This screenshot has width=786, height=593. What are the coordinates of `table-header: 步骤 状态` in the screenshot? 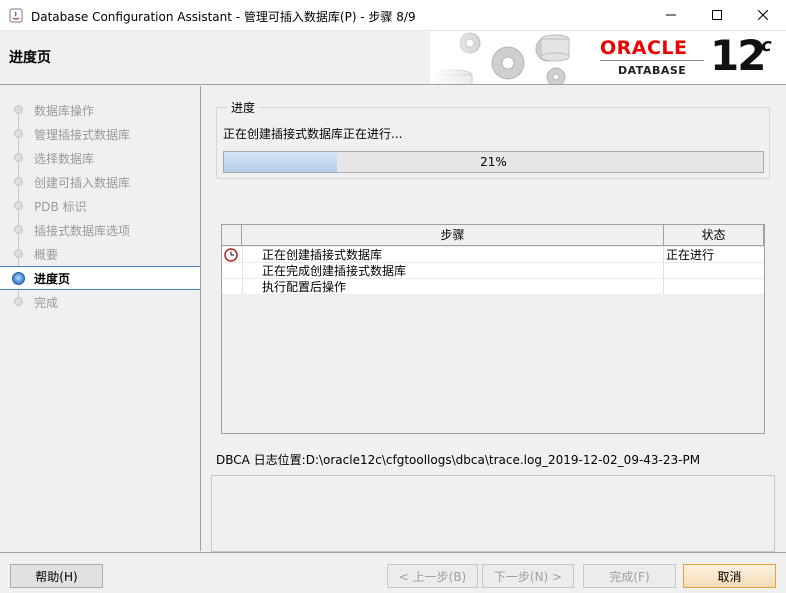 It's located at (493, 235).